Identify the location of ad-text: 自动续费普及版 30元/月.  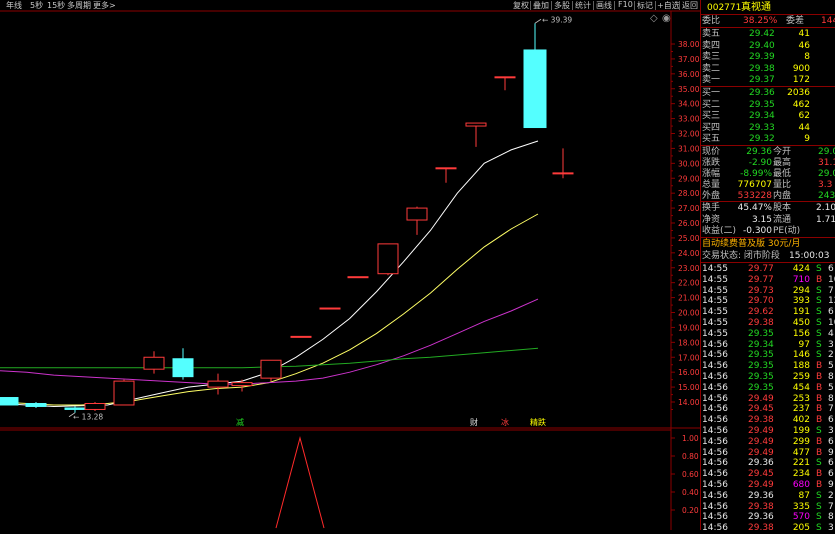
(751, 244).